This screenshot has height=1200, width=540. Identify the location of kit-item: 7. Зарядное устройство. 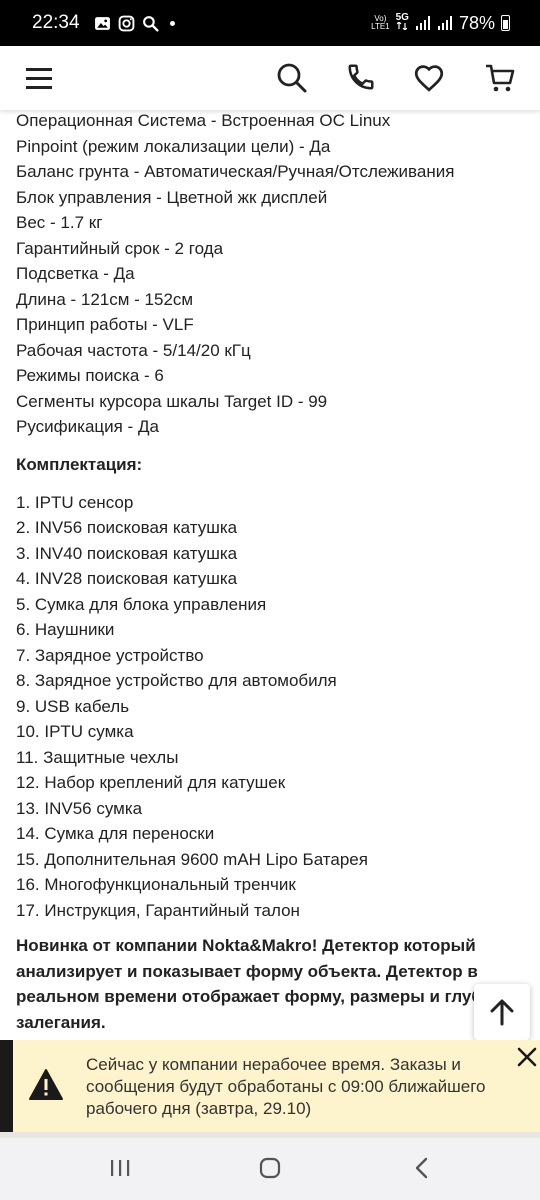
(110, 655).